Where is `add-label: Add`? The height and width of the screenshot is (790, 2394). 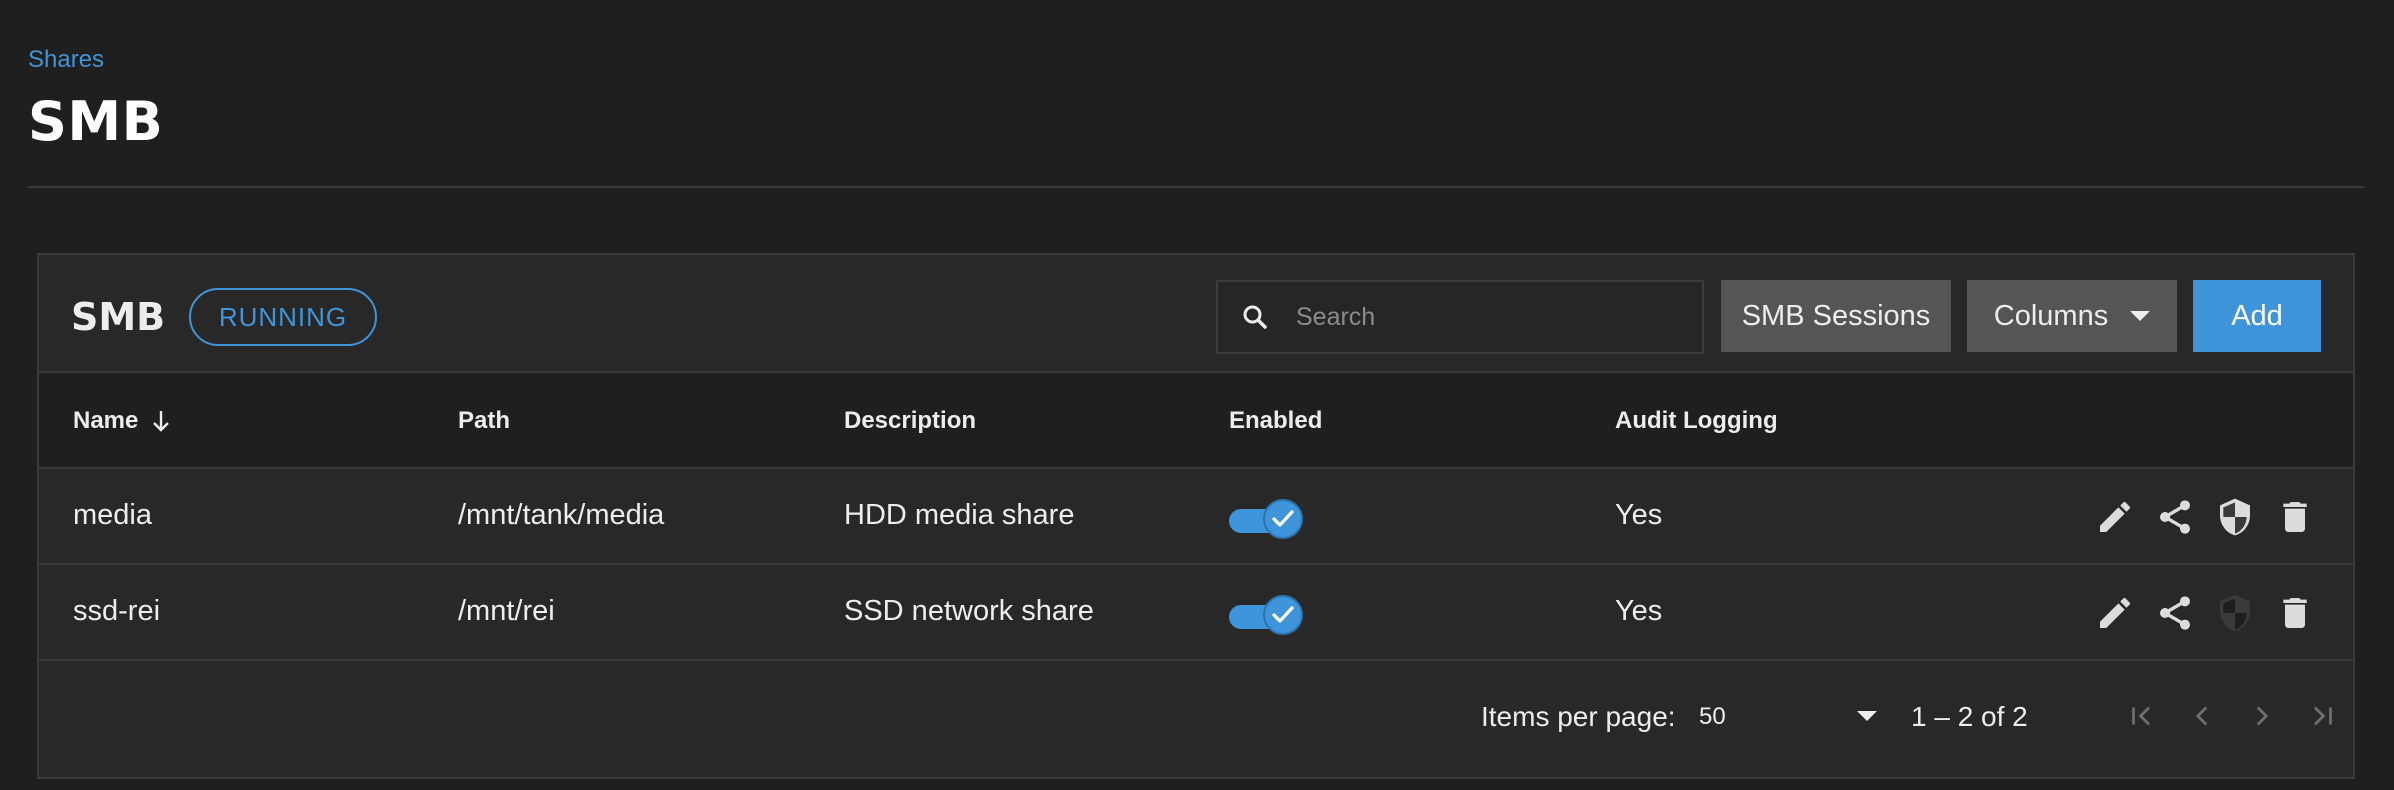 add-label: Add is located at coordinates (2257, 315).